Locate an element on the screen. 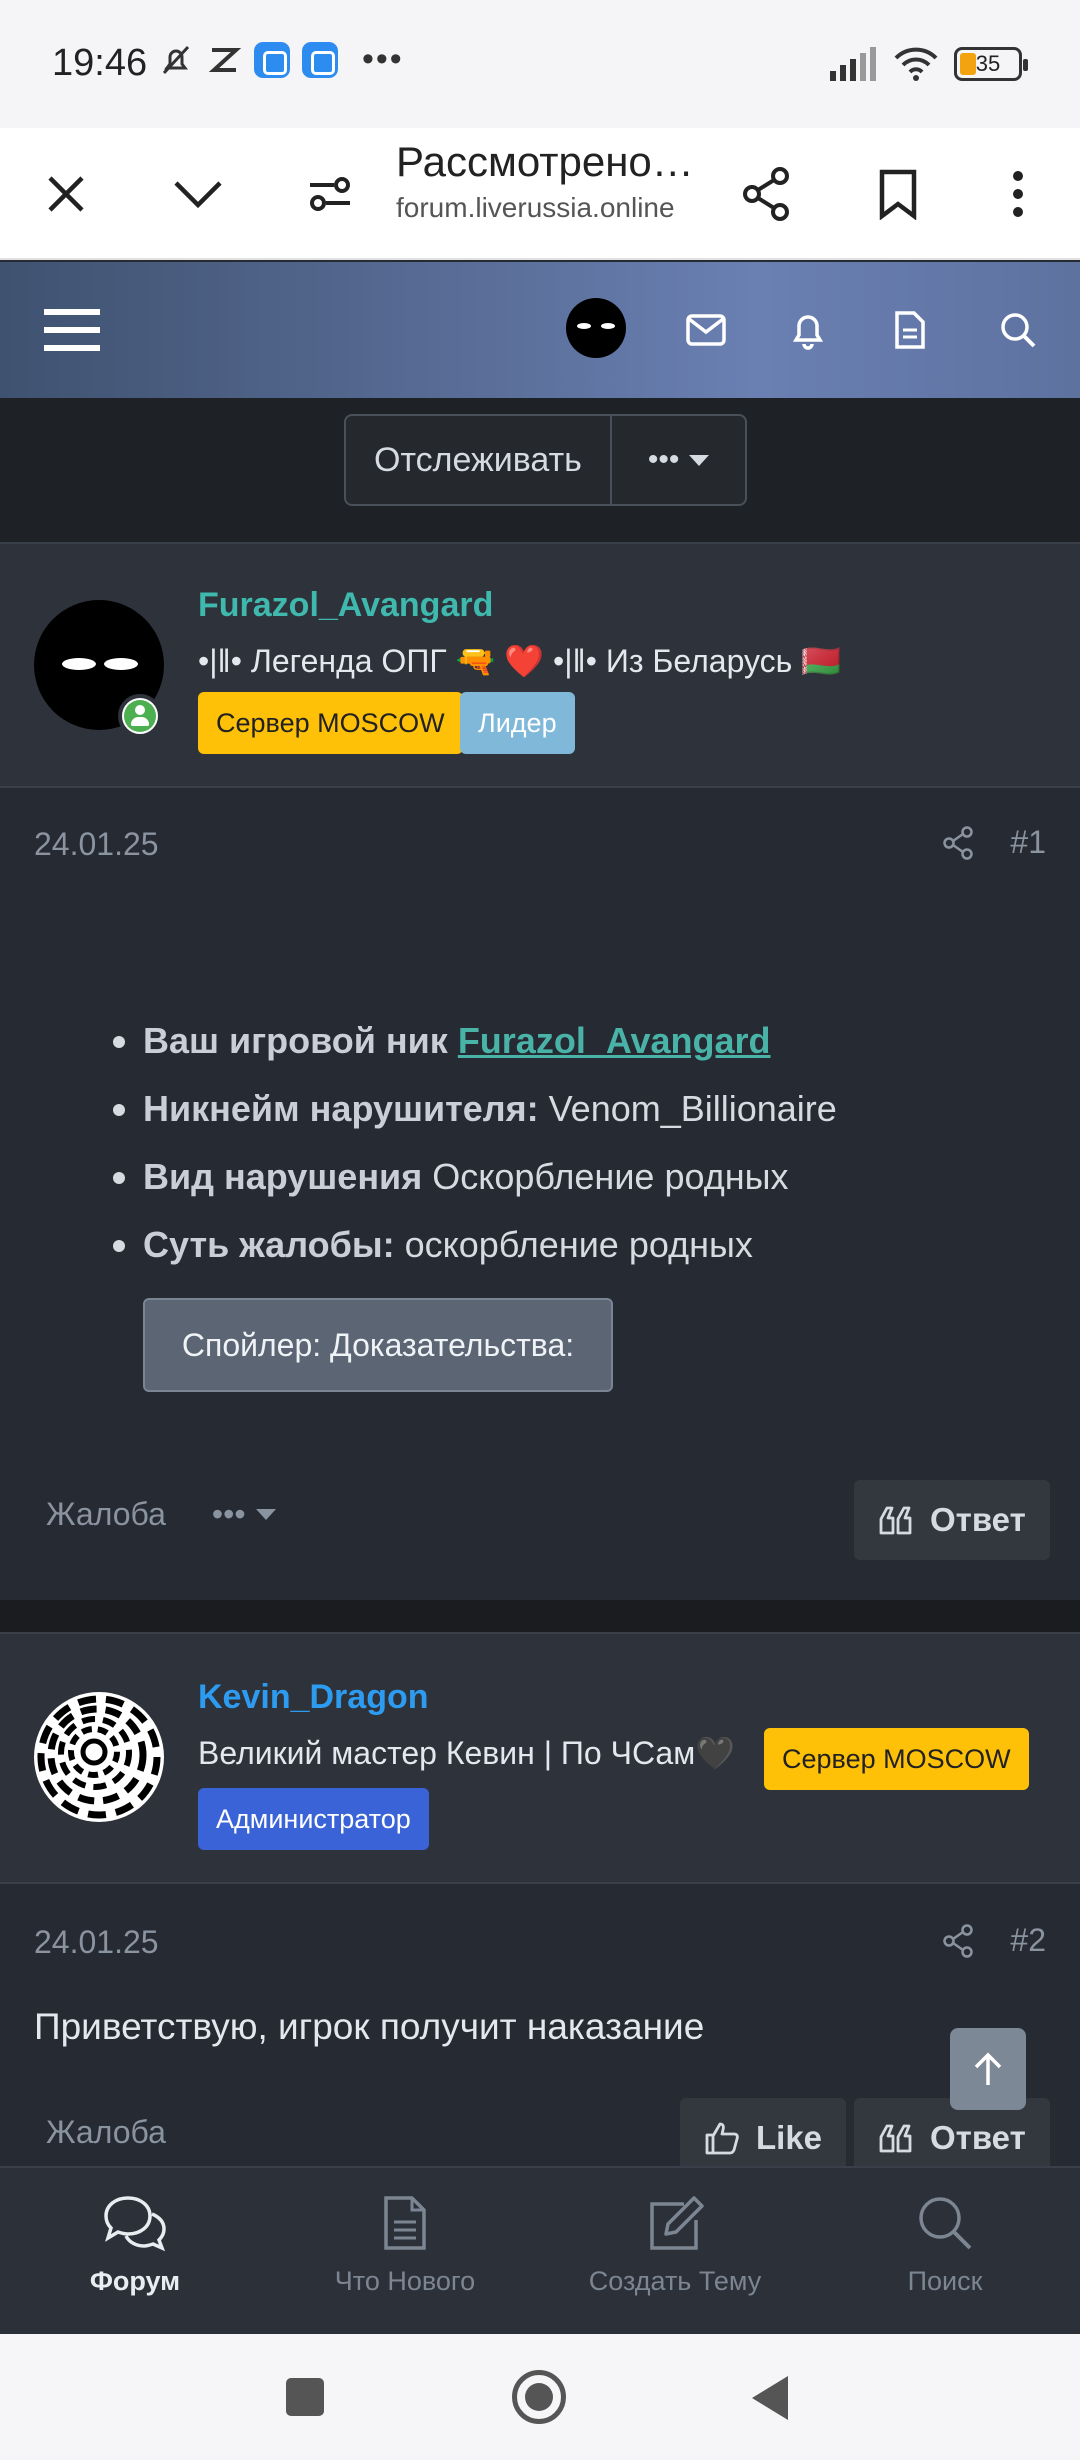 The width and height of the screenshot is (1080, 2460). nav-forum: Форум is located at coordinates (135, 2251).